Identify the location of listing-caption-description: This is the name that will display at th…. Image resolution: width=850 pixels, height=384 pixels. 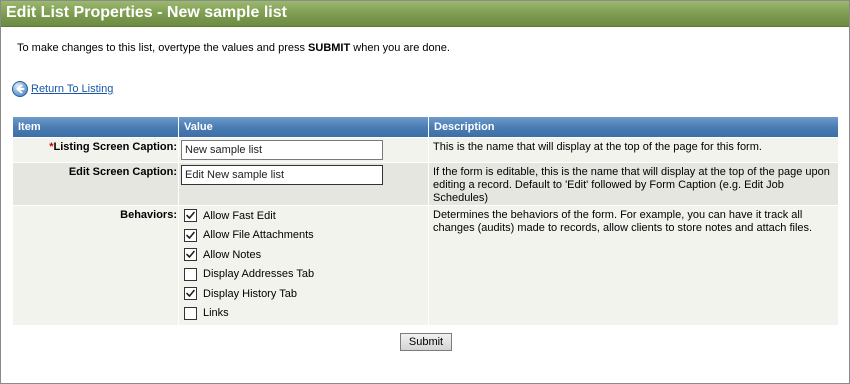
(633, 150).